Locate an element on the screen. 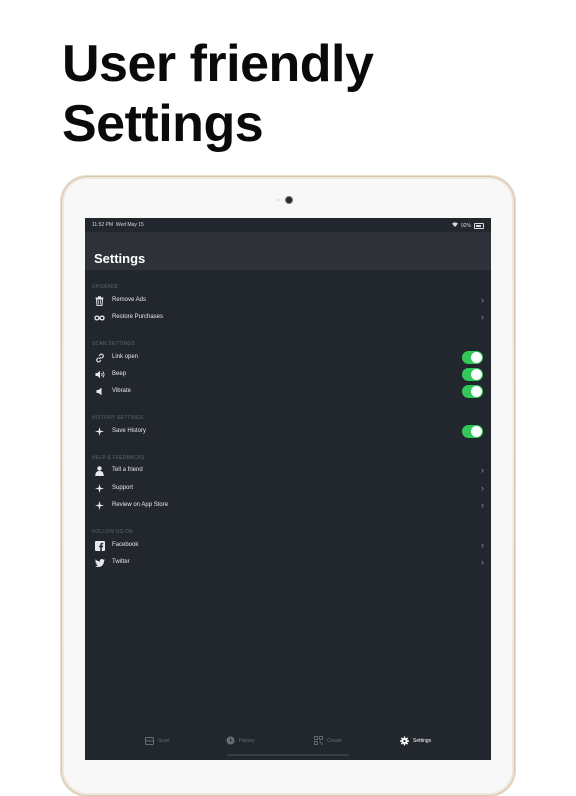  scan-icon is located at coordinates (149, 740).